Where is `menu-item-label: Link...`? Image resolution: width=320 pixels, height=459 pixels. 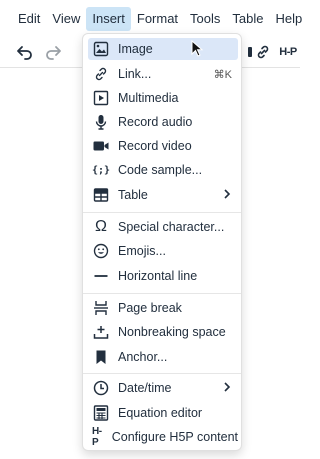
menu-item-label: Link... is located at coordinates (135, 74).